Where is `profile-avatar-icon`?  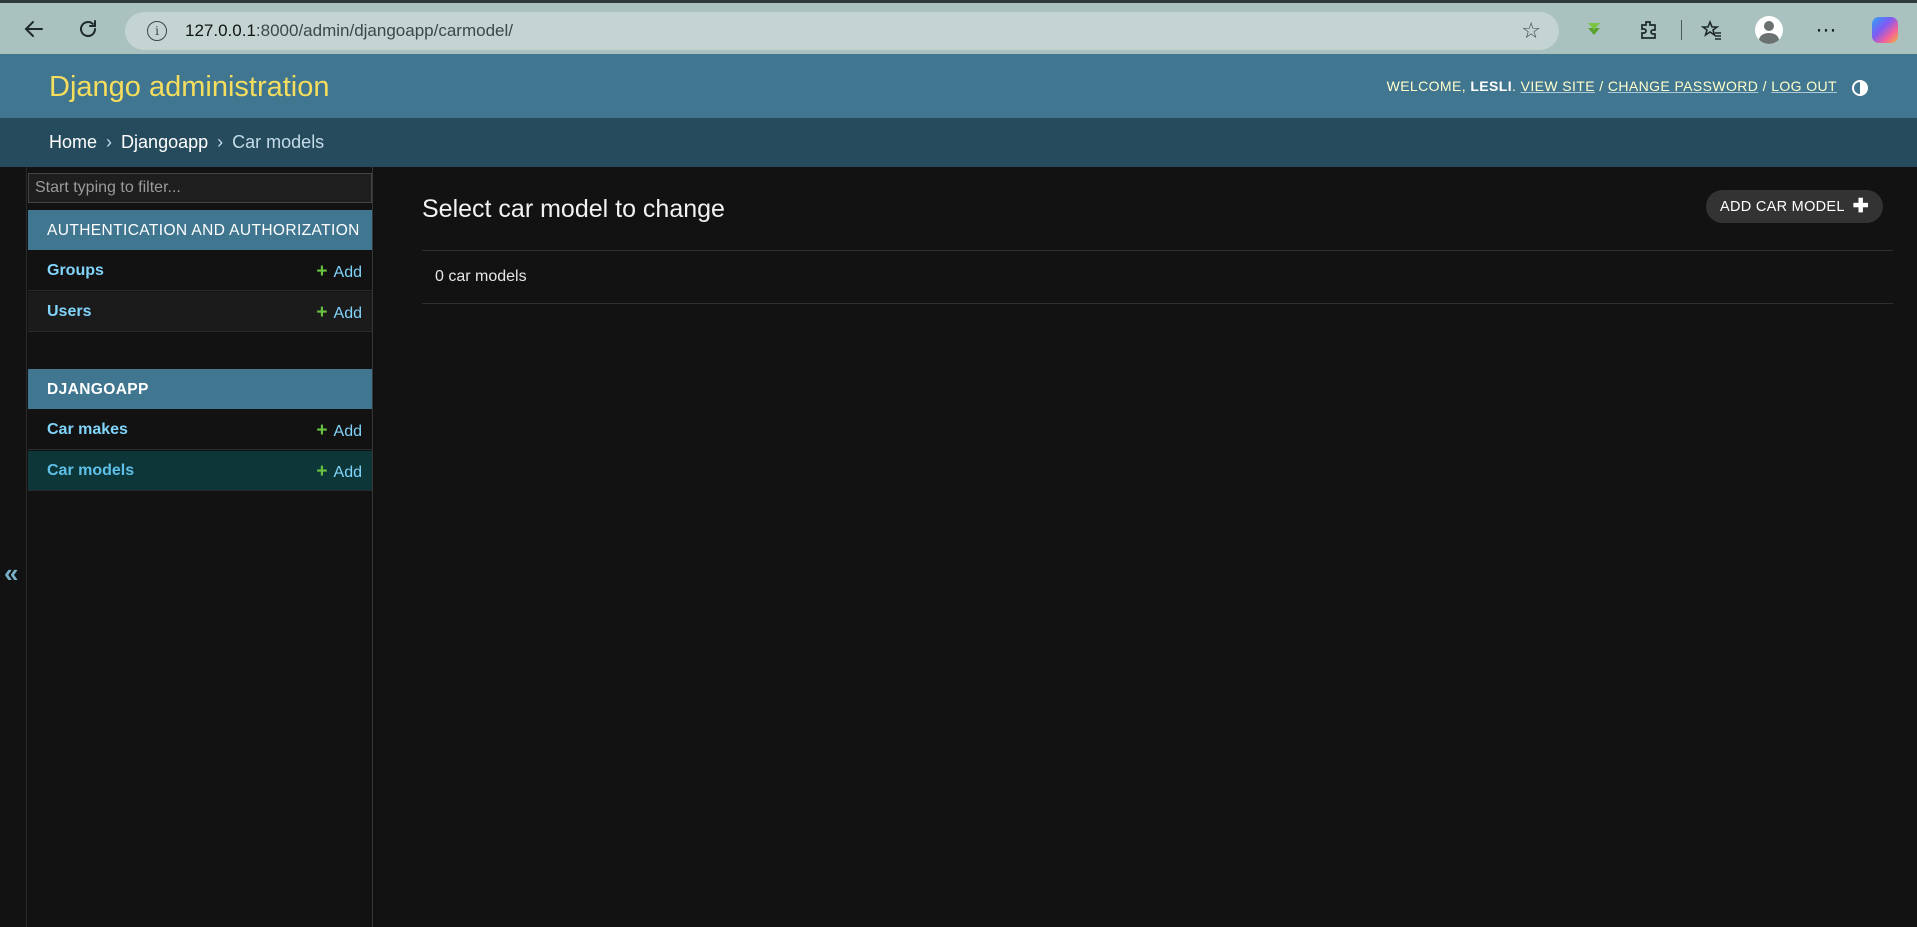
profile-avatar-icon is located at coordinates (1769, 30).